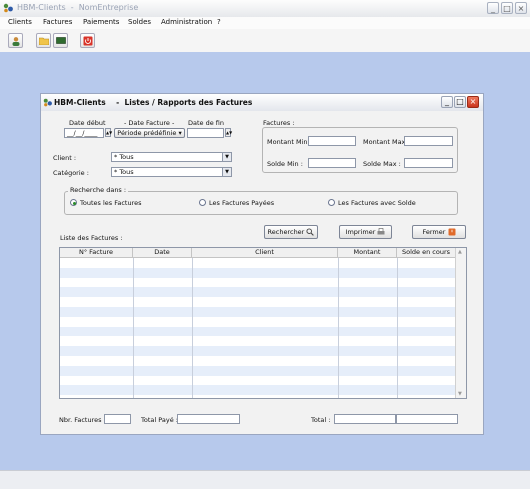  Describe the element at coordinates (279, 123) in the screenshot. I see `factures-label: Factures :` at that location.